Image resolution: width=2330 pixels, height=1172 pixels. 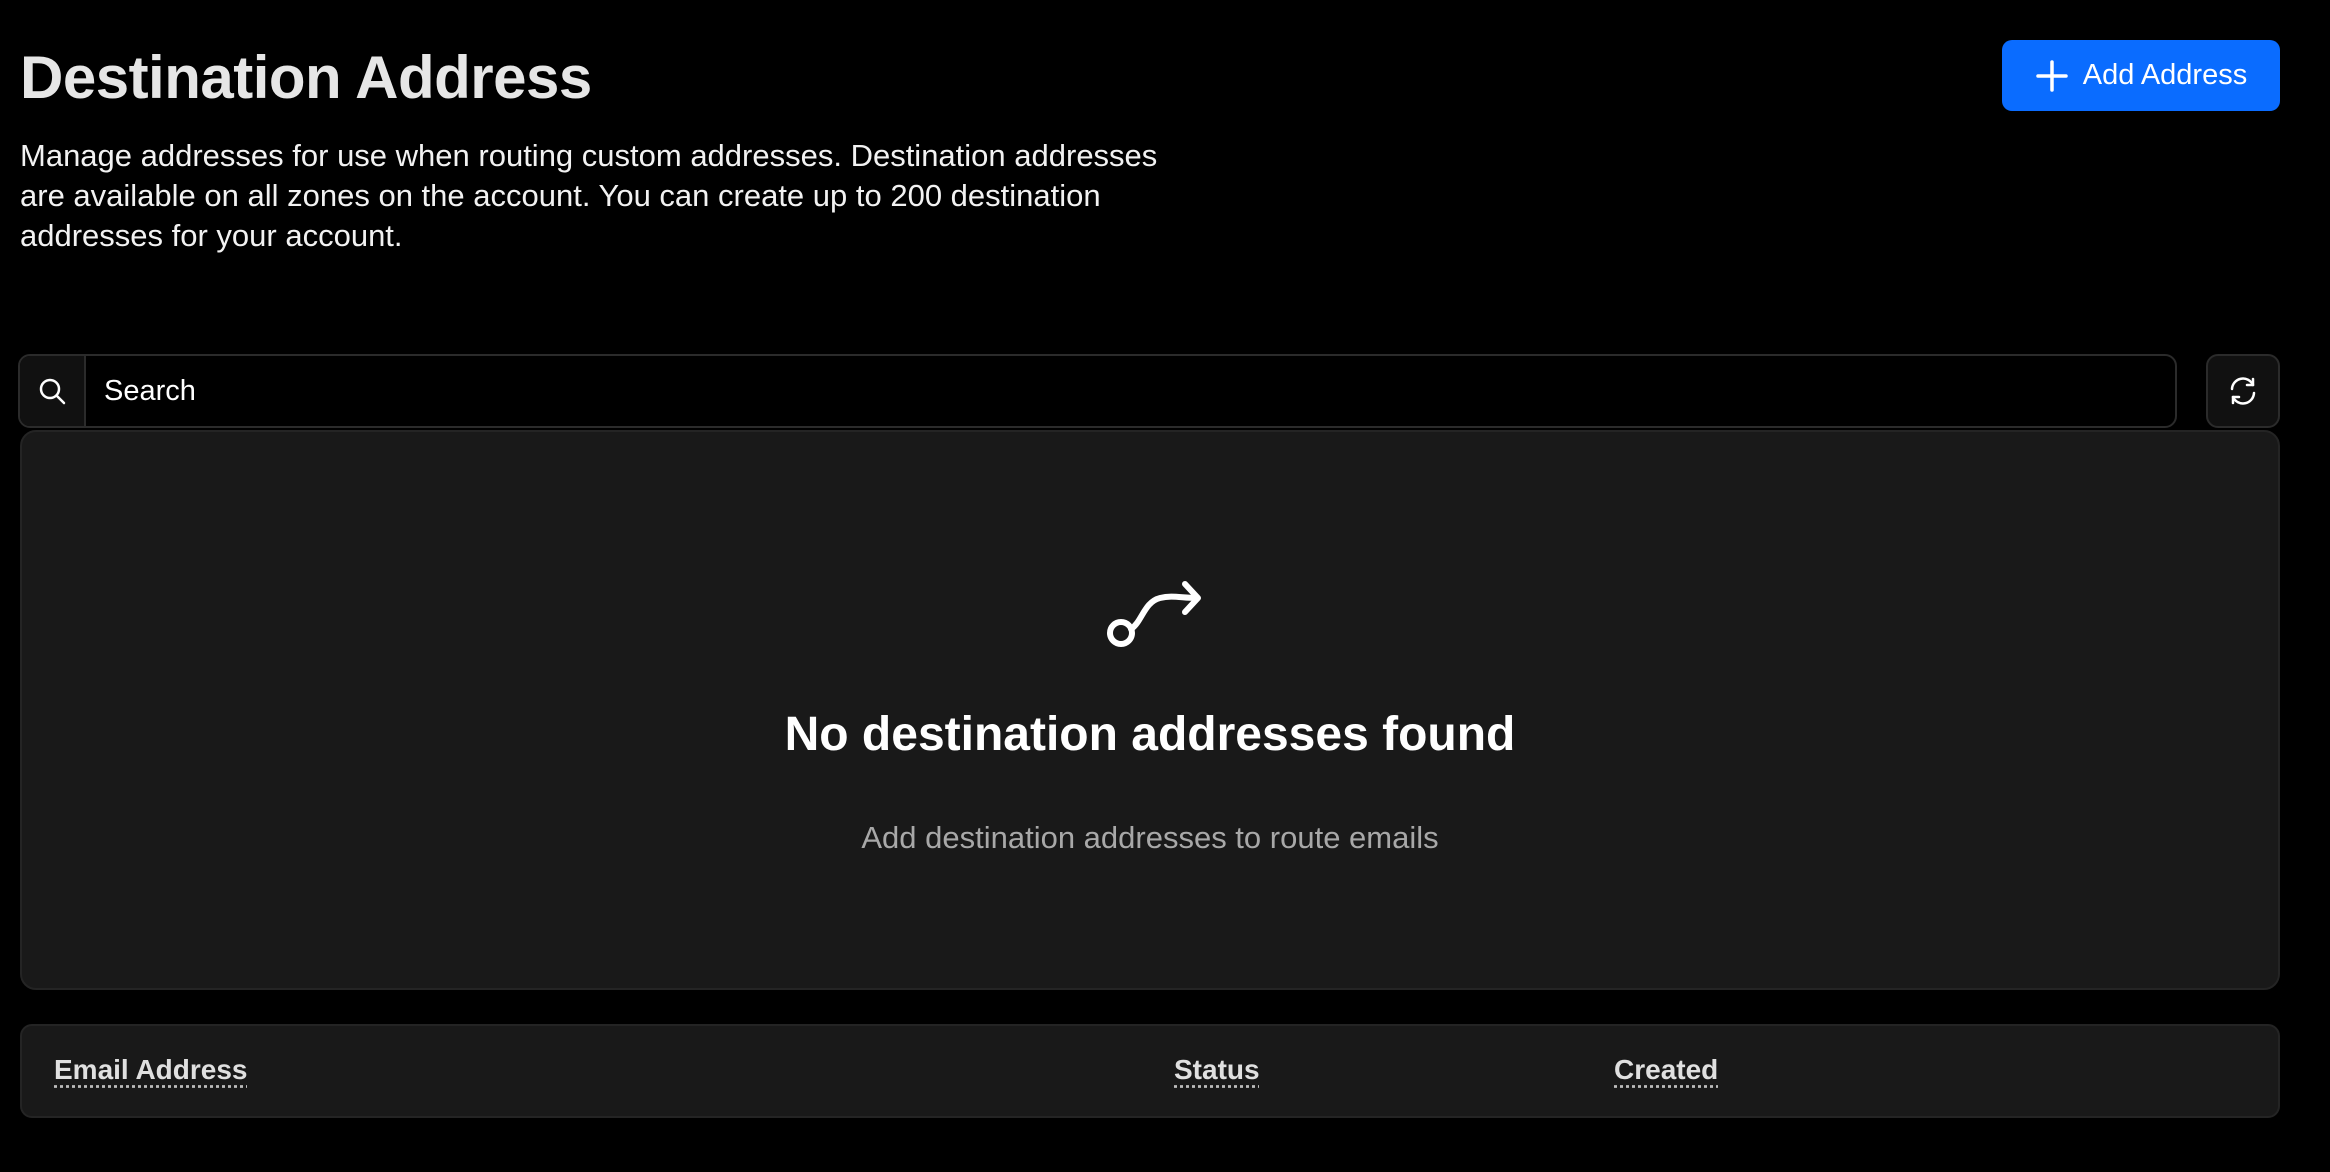 What do you see at coordinates (1666, 1070) in the screenshot?
I see `column-header-created: Created` at bounding box center [1666, 1070].